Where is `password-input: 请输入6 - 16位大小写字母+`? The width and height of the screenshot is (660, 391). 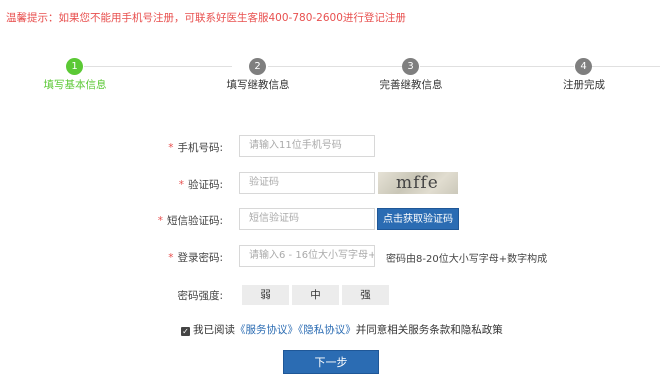
password-input: 请输入6 - 16位大小写字母+ is located at coordinates (307, 256).